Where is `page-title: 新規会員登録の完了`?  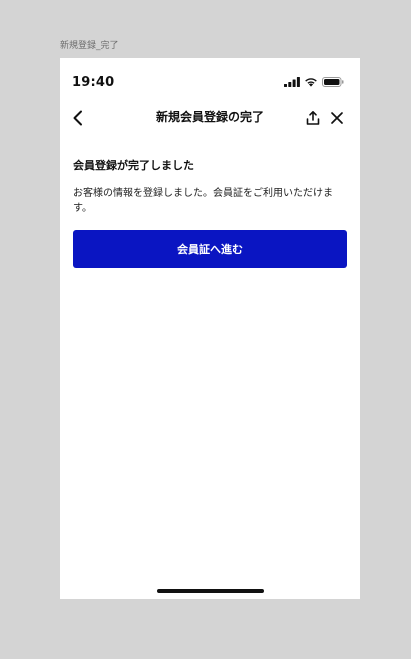
page-title: 新規会員登録の完了 is located at coordinates (209, 117).